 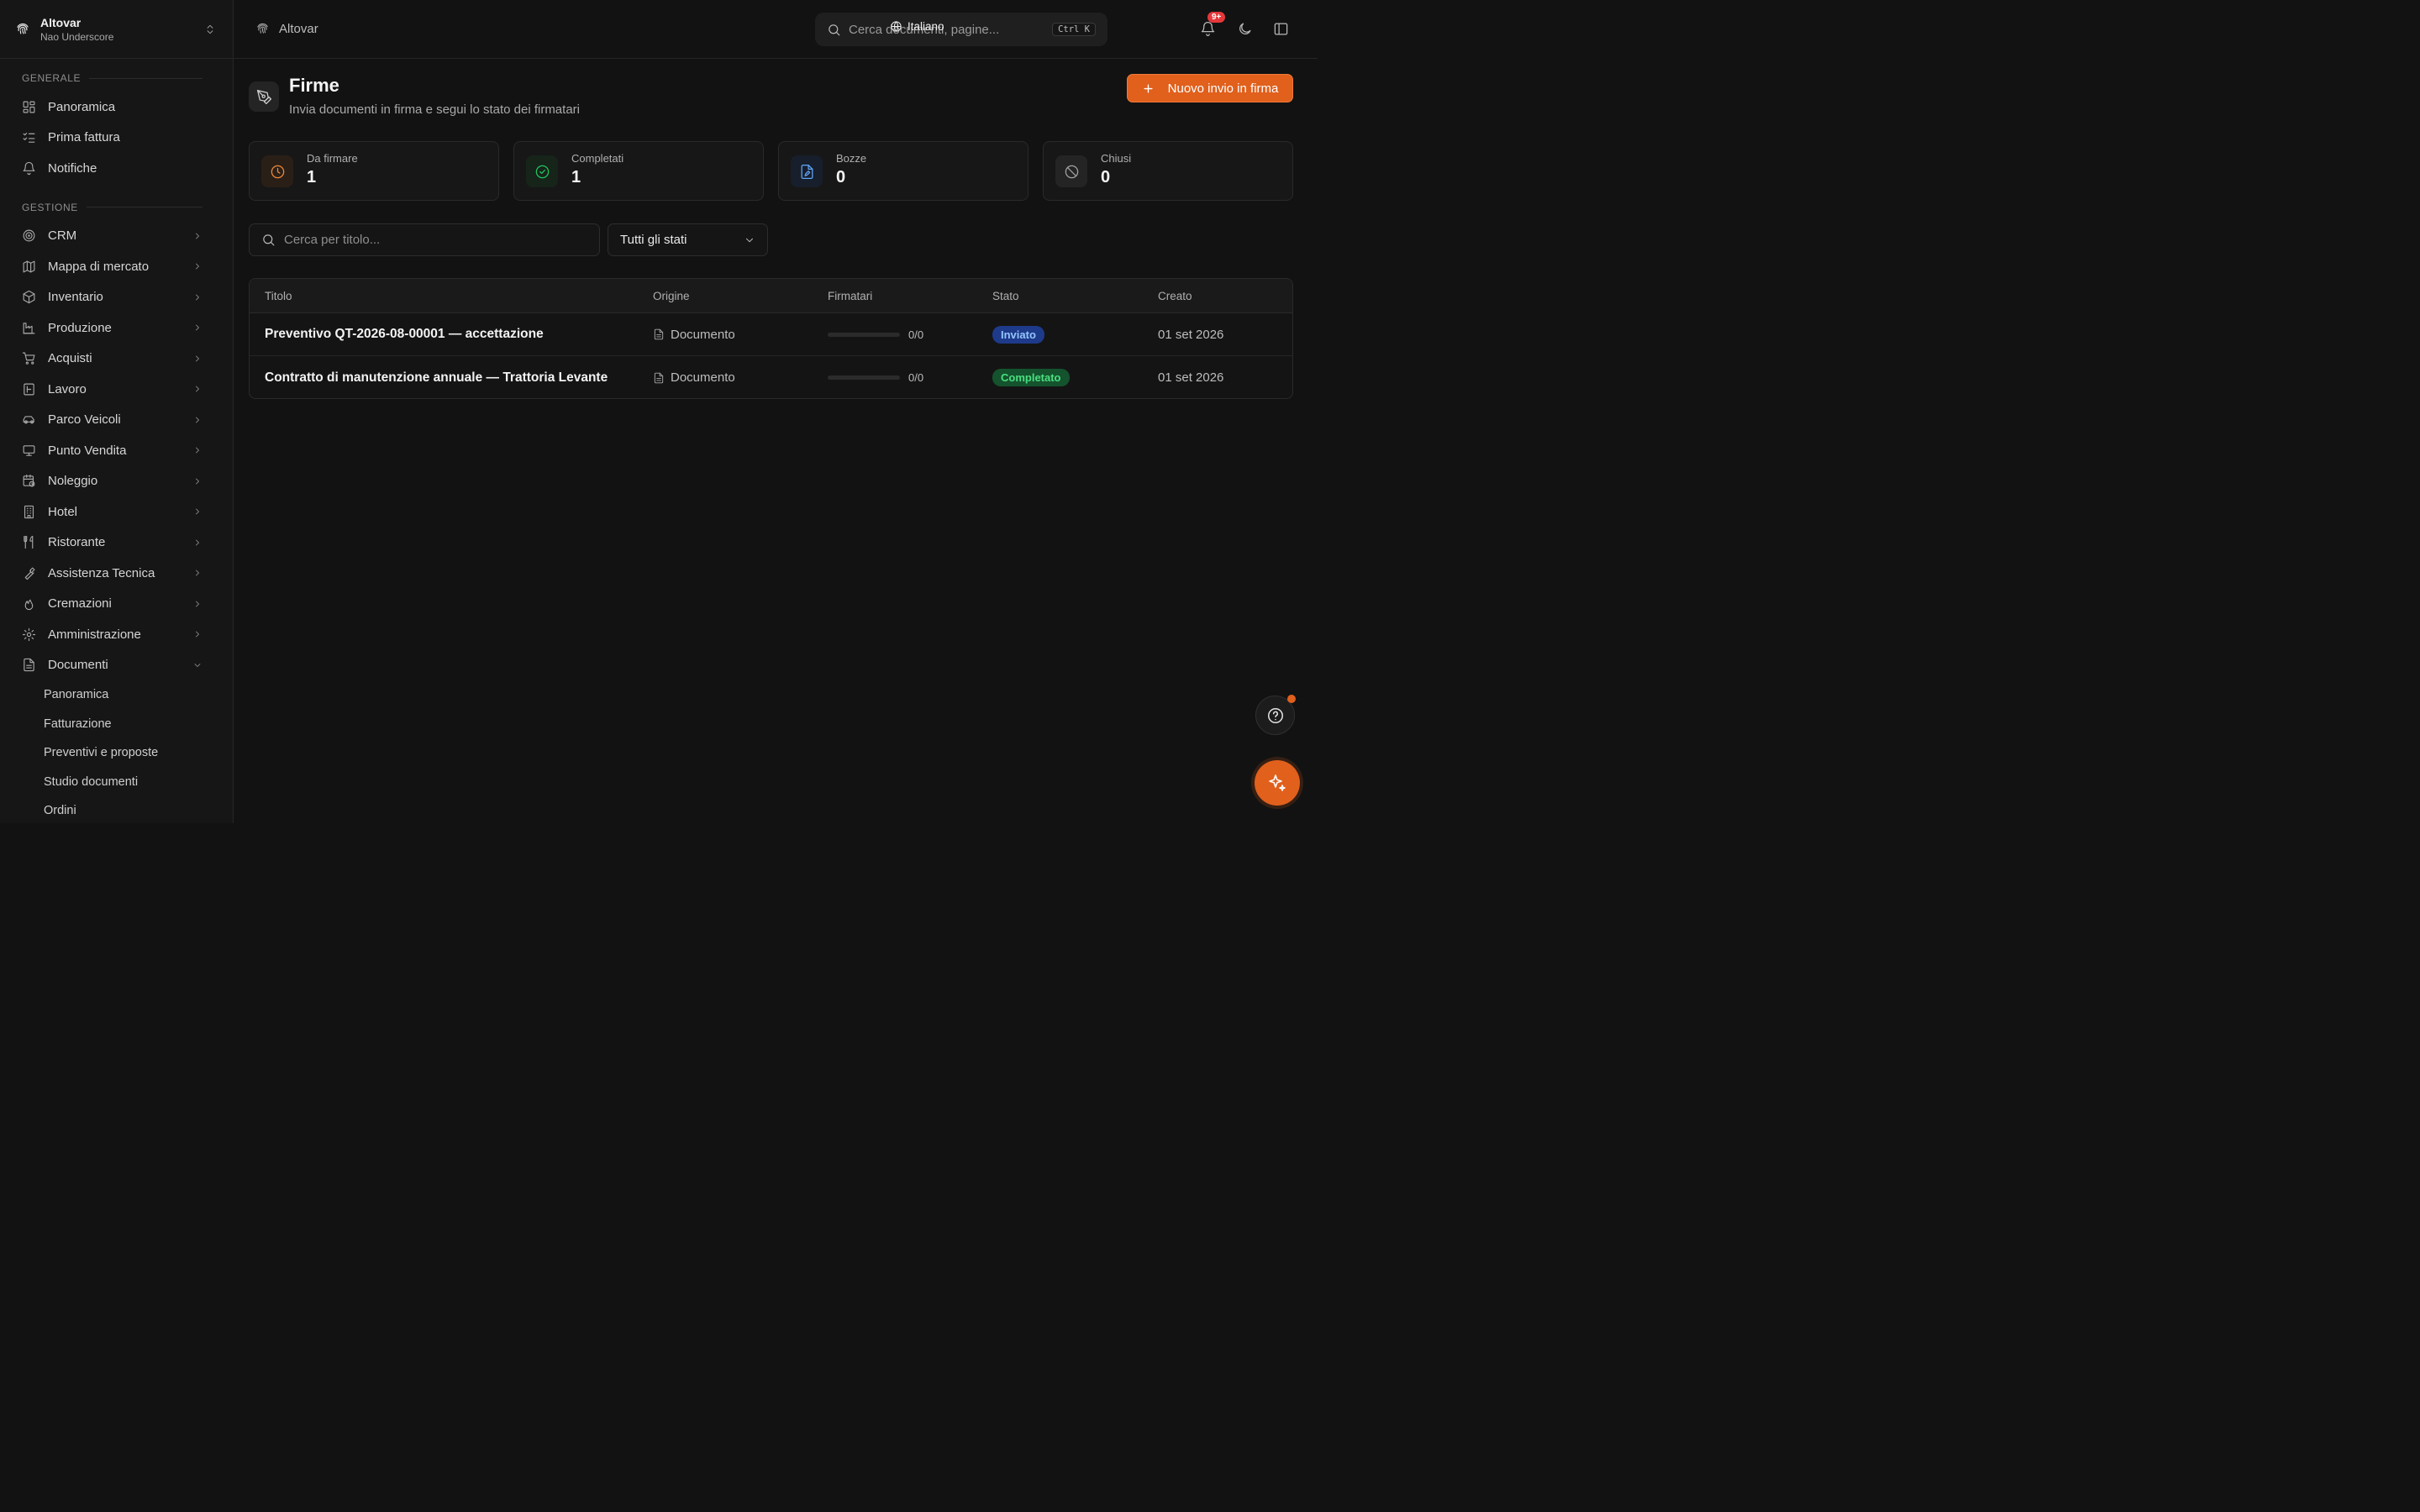 I want to click on workspace-user: Nao Underscore, so click(x=77, y=36).